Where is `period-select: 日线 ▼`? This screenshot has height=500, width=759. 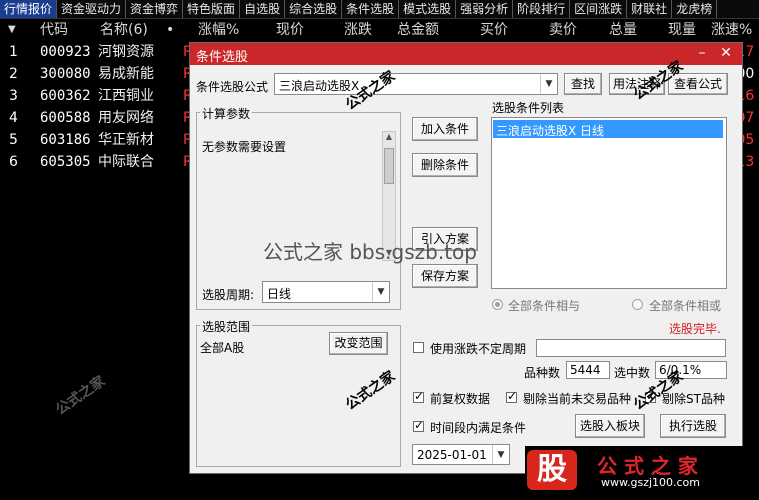
period-select: 日线 ▼ is located at coordinates (326, 292).